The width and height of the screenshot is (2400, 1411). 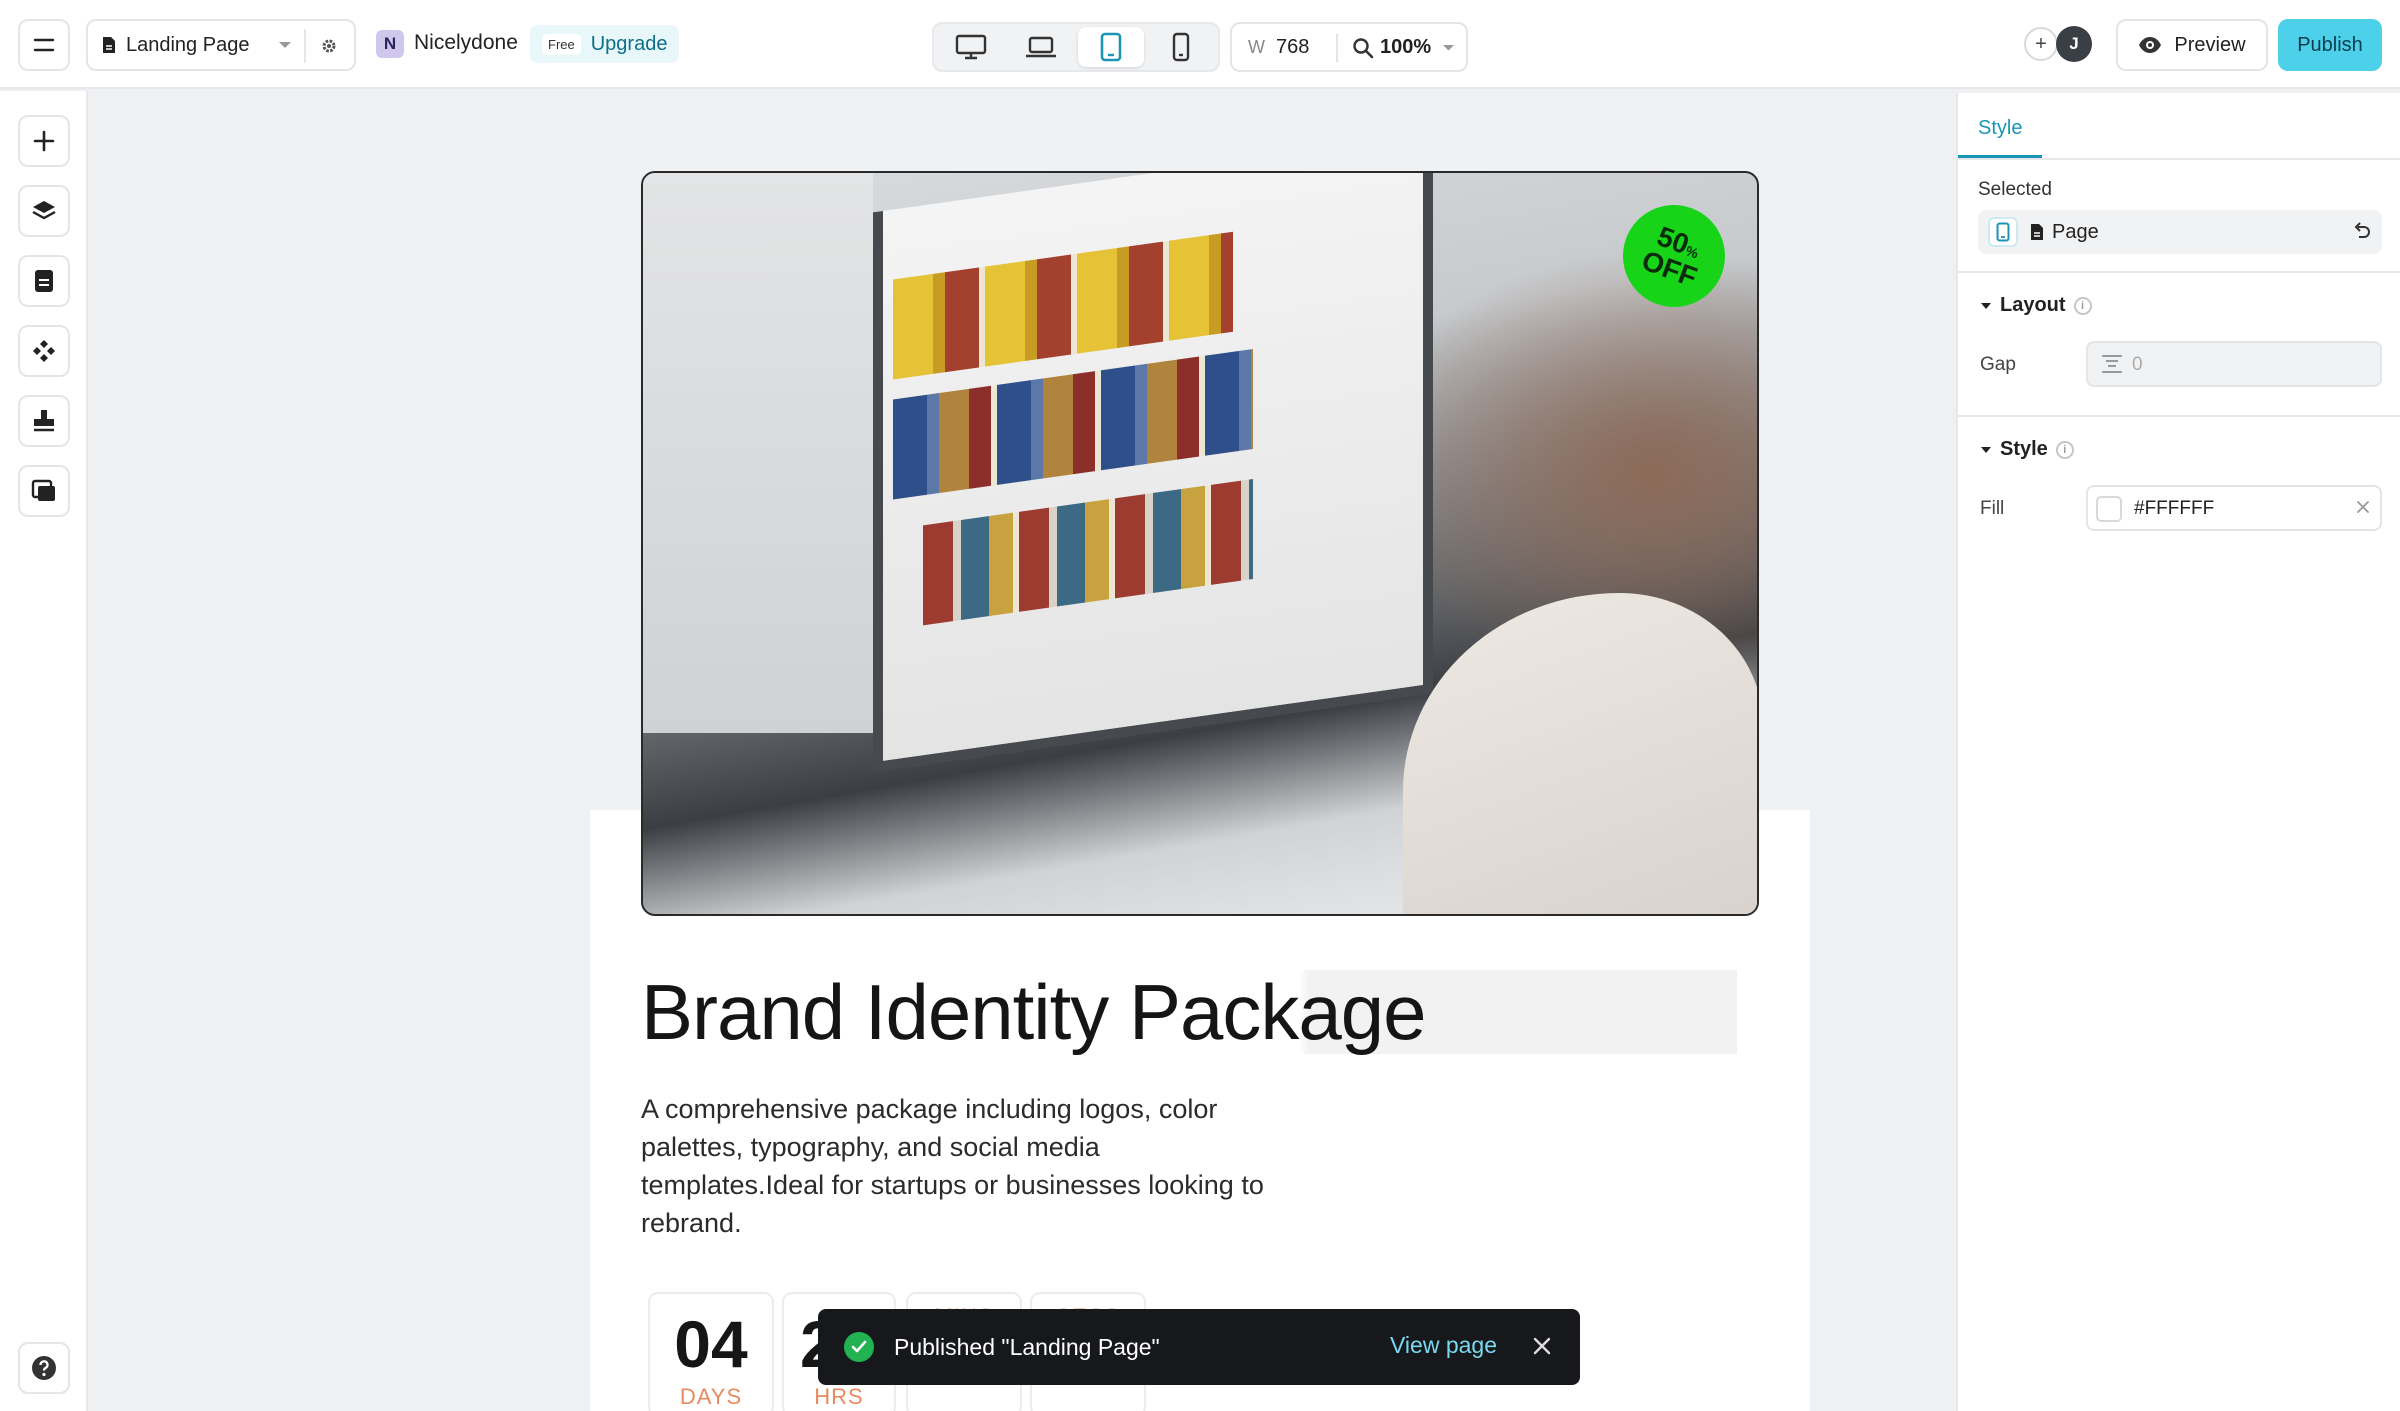 What do you see at coordinates (1349, 47) in the screenshot?
I see `viewport-size-controls: W 768 100%` at bounding box center [1349, 47].